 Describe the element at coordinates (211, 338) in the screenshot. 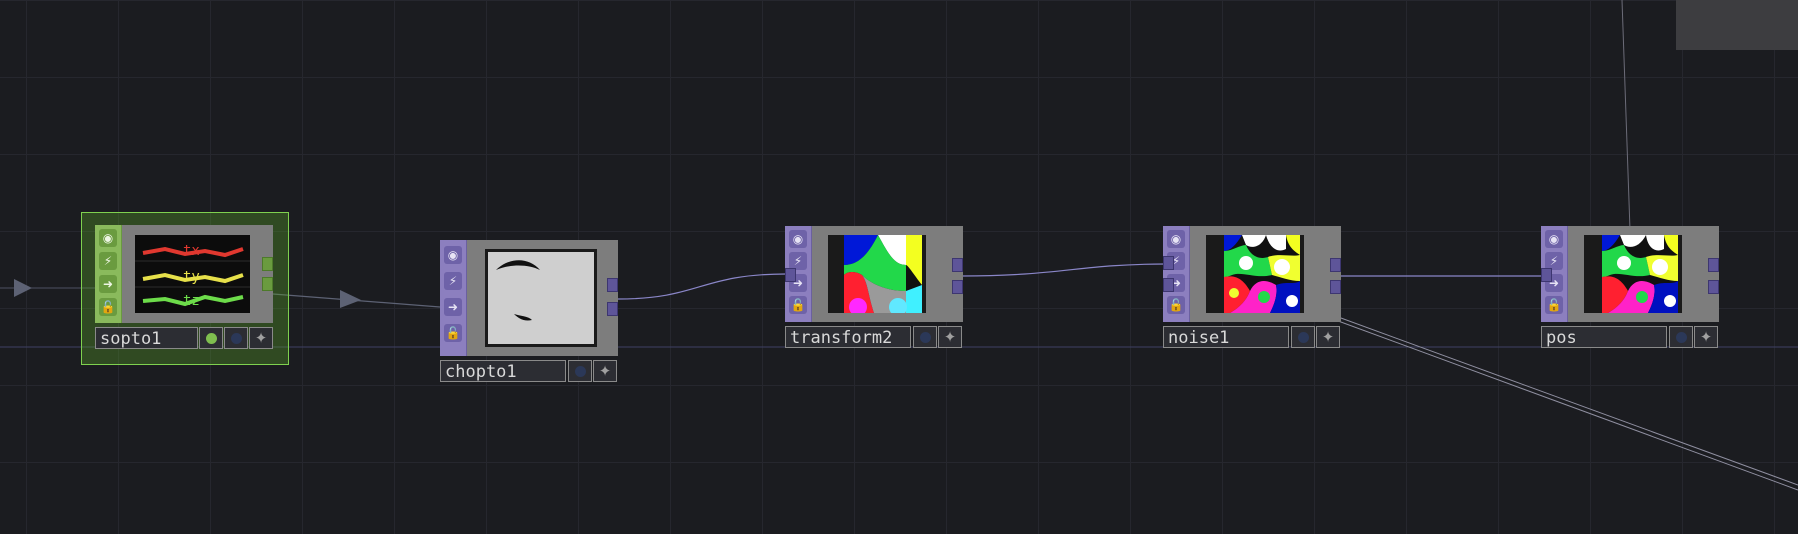

I see `display-toggle` at that location.